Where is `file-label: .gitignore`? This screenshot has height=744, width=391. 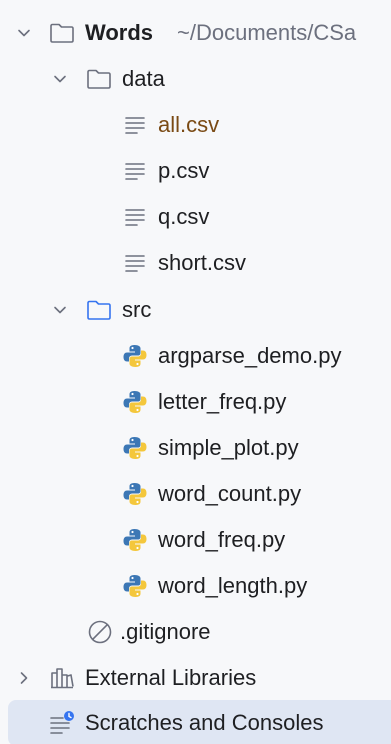
file-label: .gitignore is located at coordinates (165, 631).